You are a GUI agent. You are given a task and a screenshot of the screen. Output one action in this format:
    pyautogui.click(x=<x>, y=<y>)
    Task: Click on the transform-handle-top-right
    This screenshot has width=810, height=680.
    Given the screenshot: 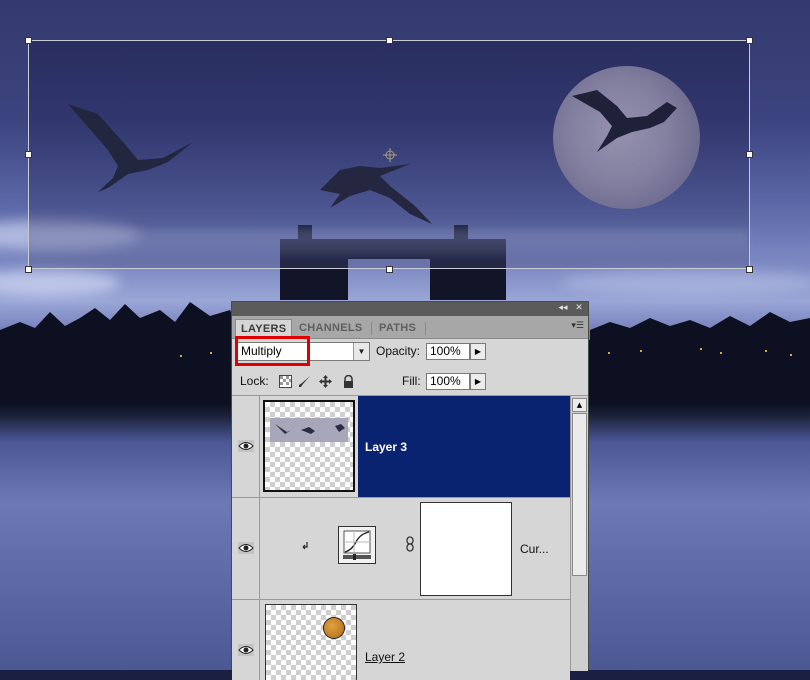 What is the action you would take?
    pyautogui.click(x=749, y=40)
    